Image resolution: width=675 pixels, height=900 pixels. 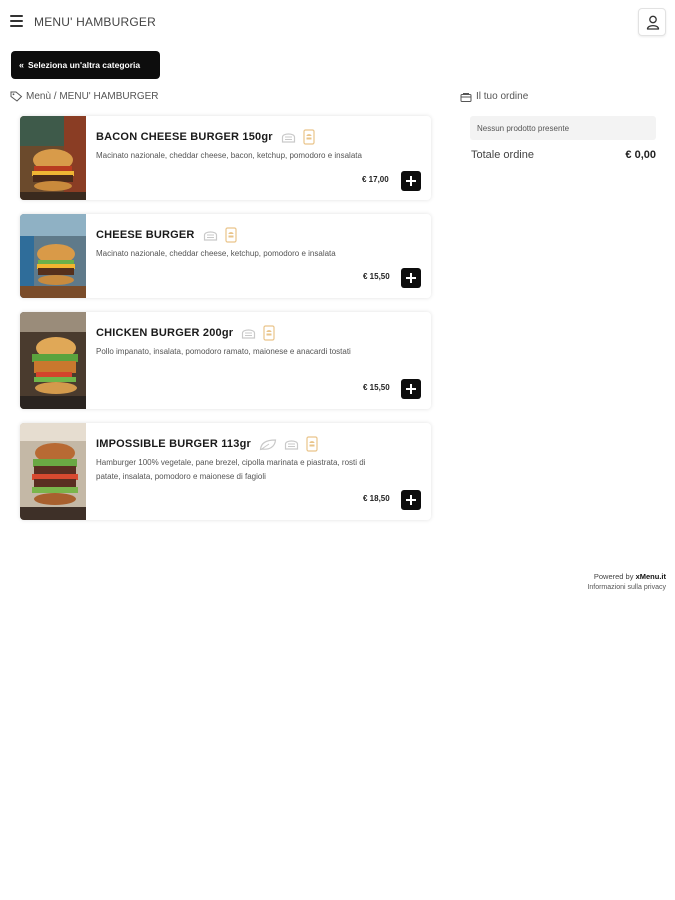 I want to click on product-name: BACON CHEESE BURGER 150gr, so click(x=209, y=137).